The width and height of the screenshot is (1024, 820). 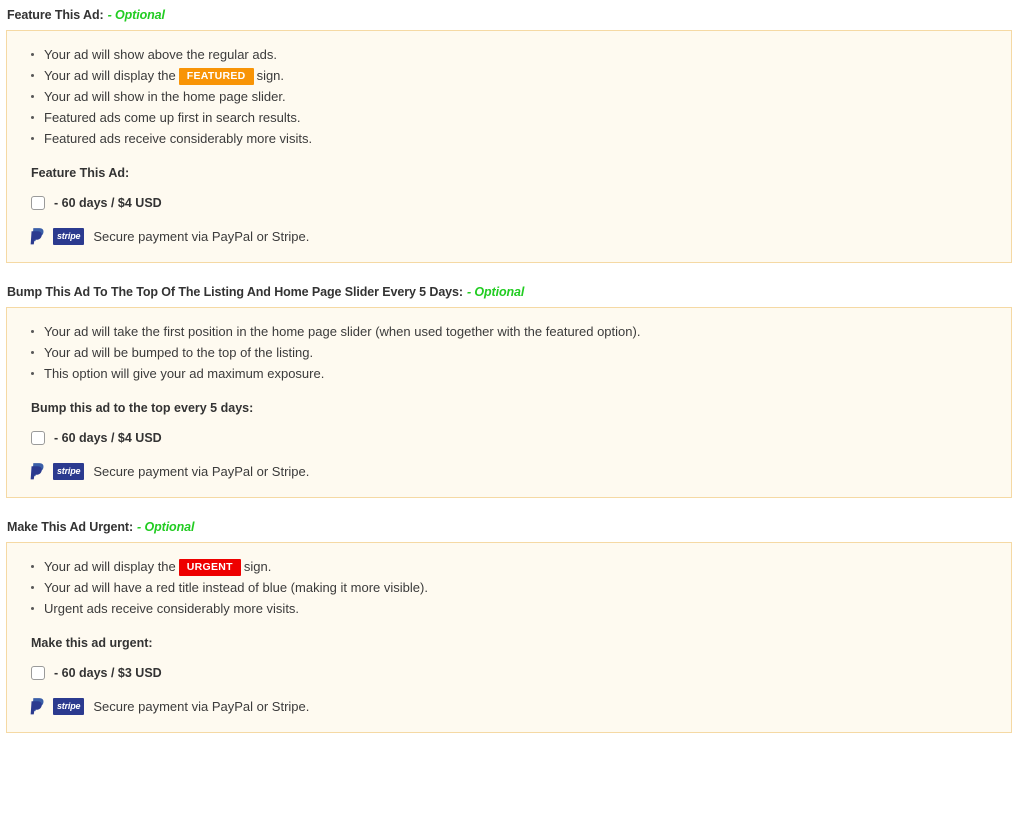 I want to click on benefit-text: Your ad will show above the regular ads., so click(x=160, y=54).